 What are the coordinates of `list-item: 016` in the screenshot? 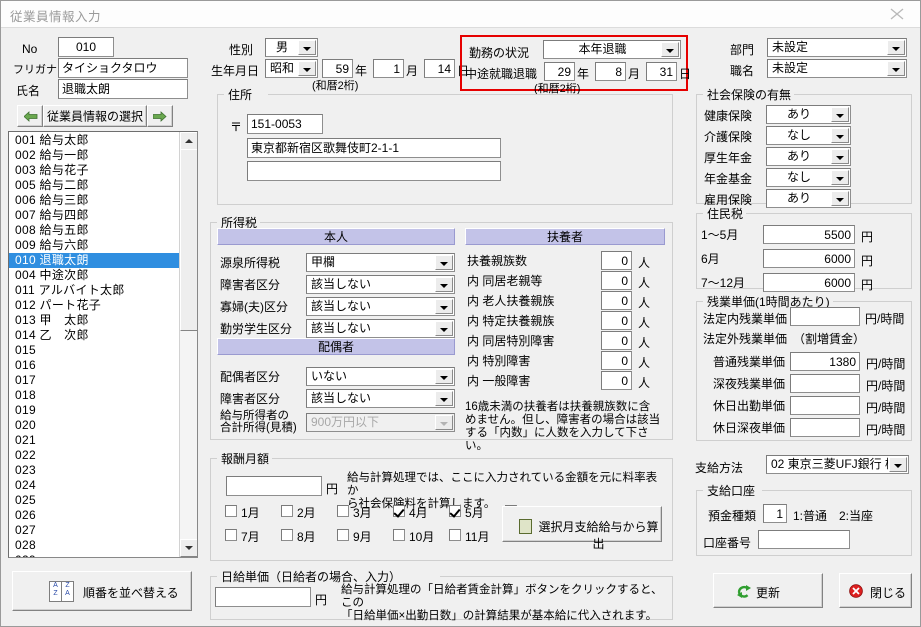 It's located at (94, 365).